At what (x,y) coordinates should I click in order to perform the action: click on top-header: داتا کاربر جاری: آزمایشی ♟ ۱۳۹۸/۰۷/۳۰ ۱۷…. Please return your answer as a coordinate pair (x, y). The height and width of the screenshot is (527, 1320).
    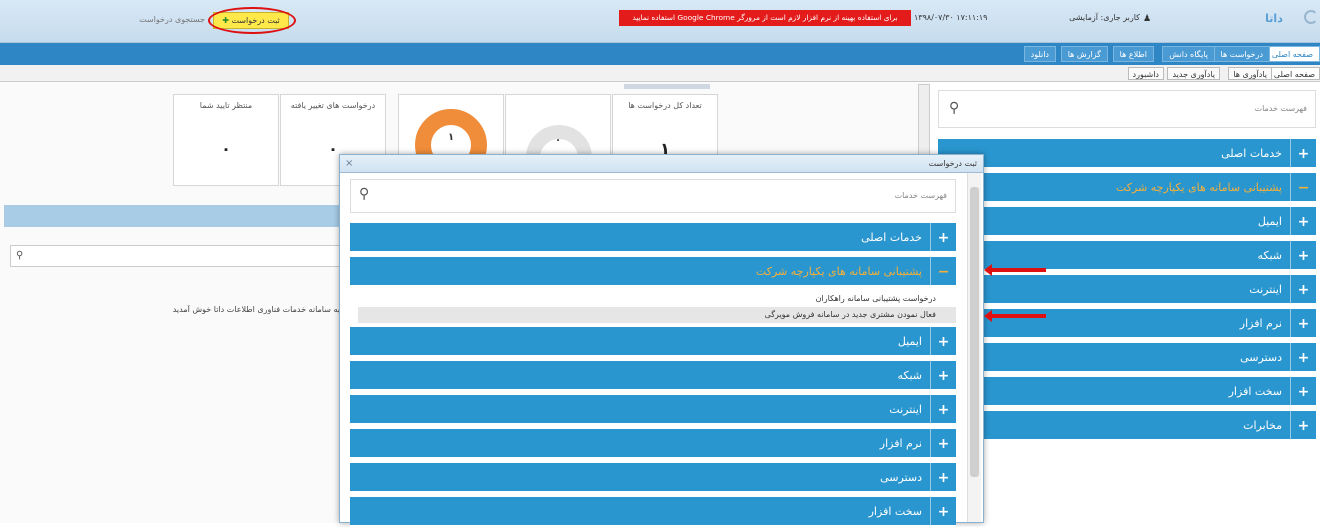
    Looking at the image, I should click on (660, 21).